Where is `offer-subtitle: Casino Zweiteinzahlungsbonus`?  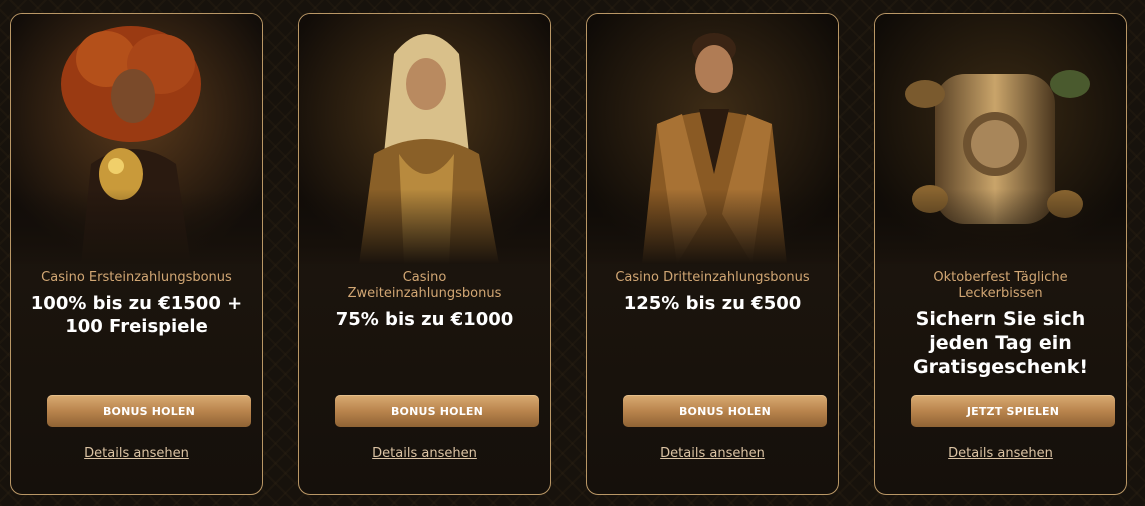 offer-subtitle: Casino Zweiteinzahlungsbonus is located at coordinates (424, 285).